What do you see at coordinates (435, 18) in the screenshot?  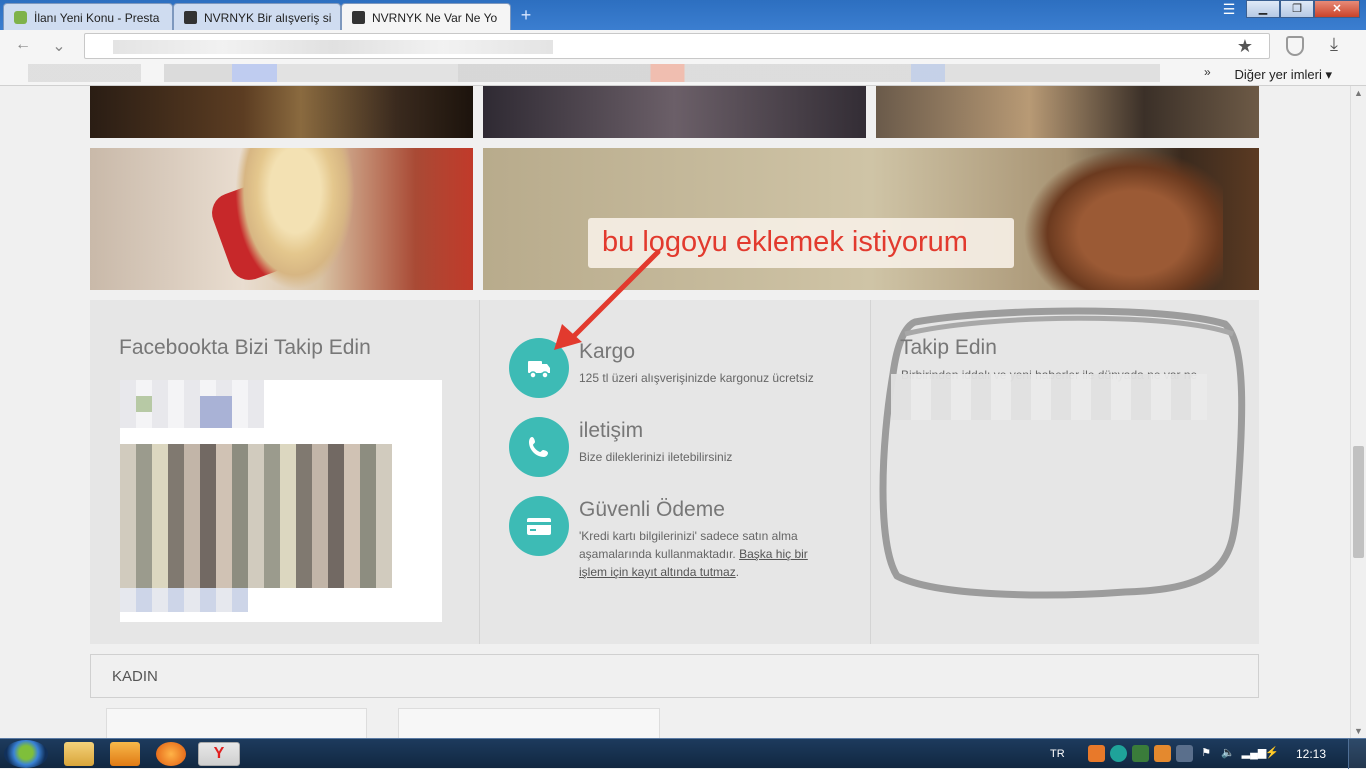 I see `tab-title: NVRNYK Ne Var Ne Yo` at bounding box center [435, 18].